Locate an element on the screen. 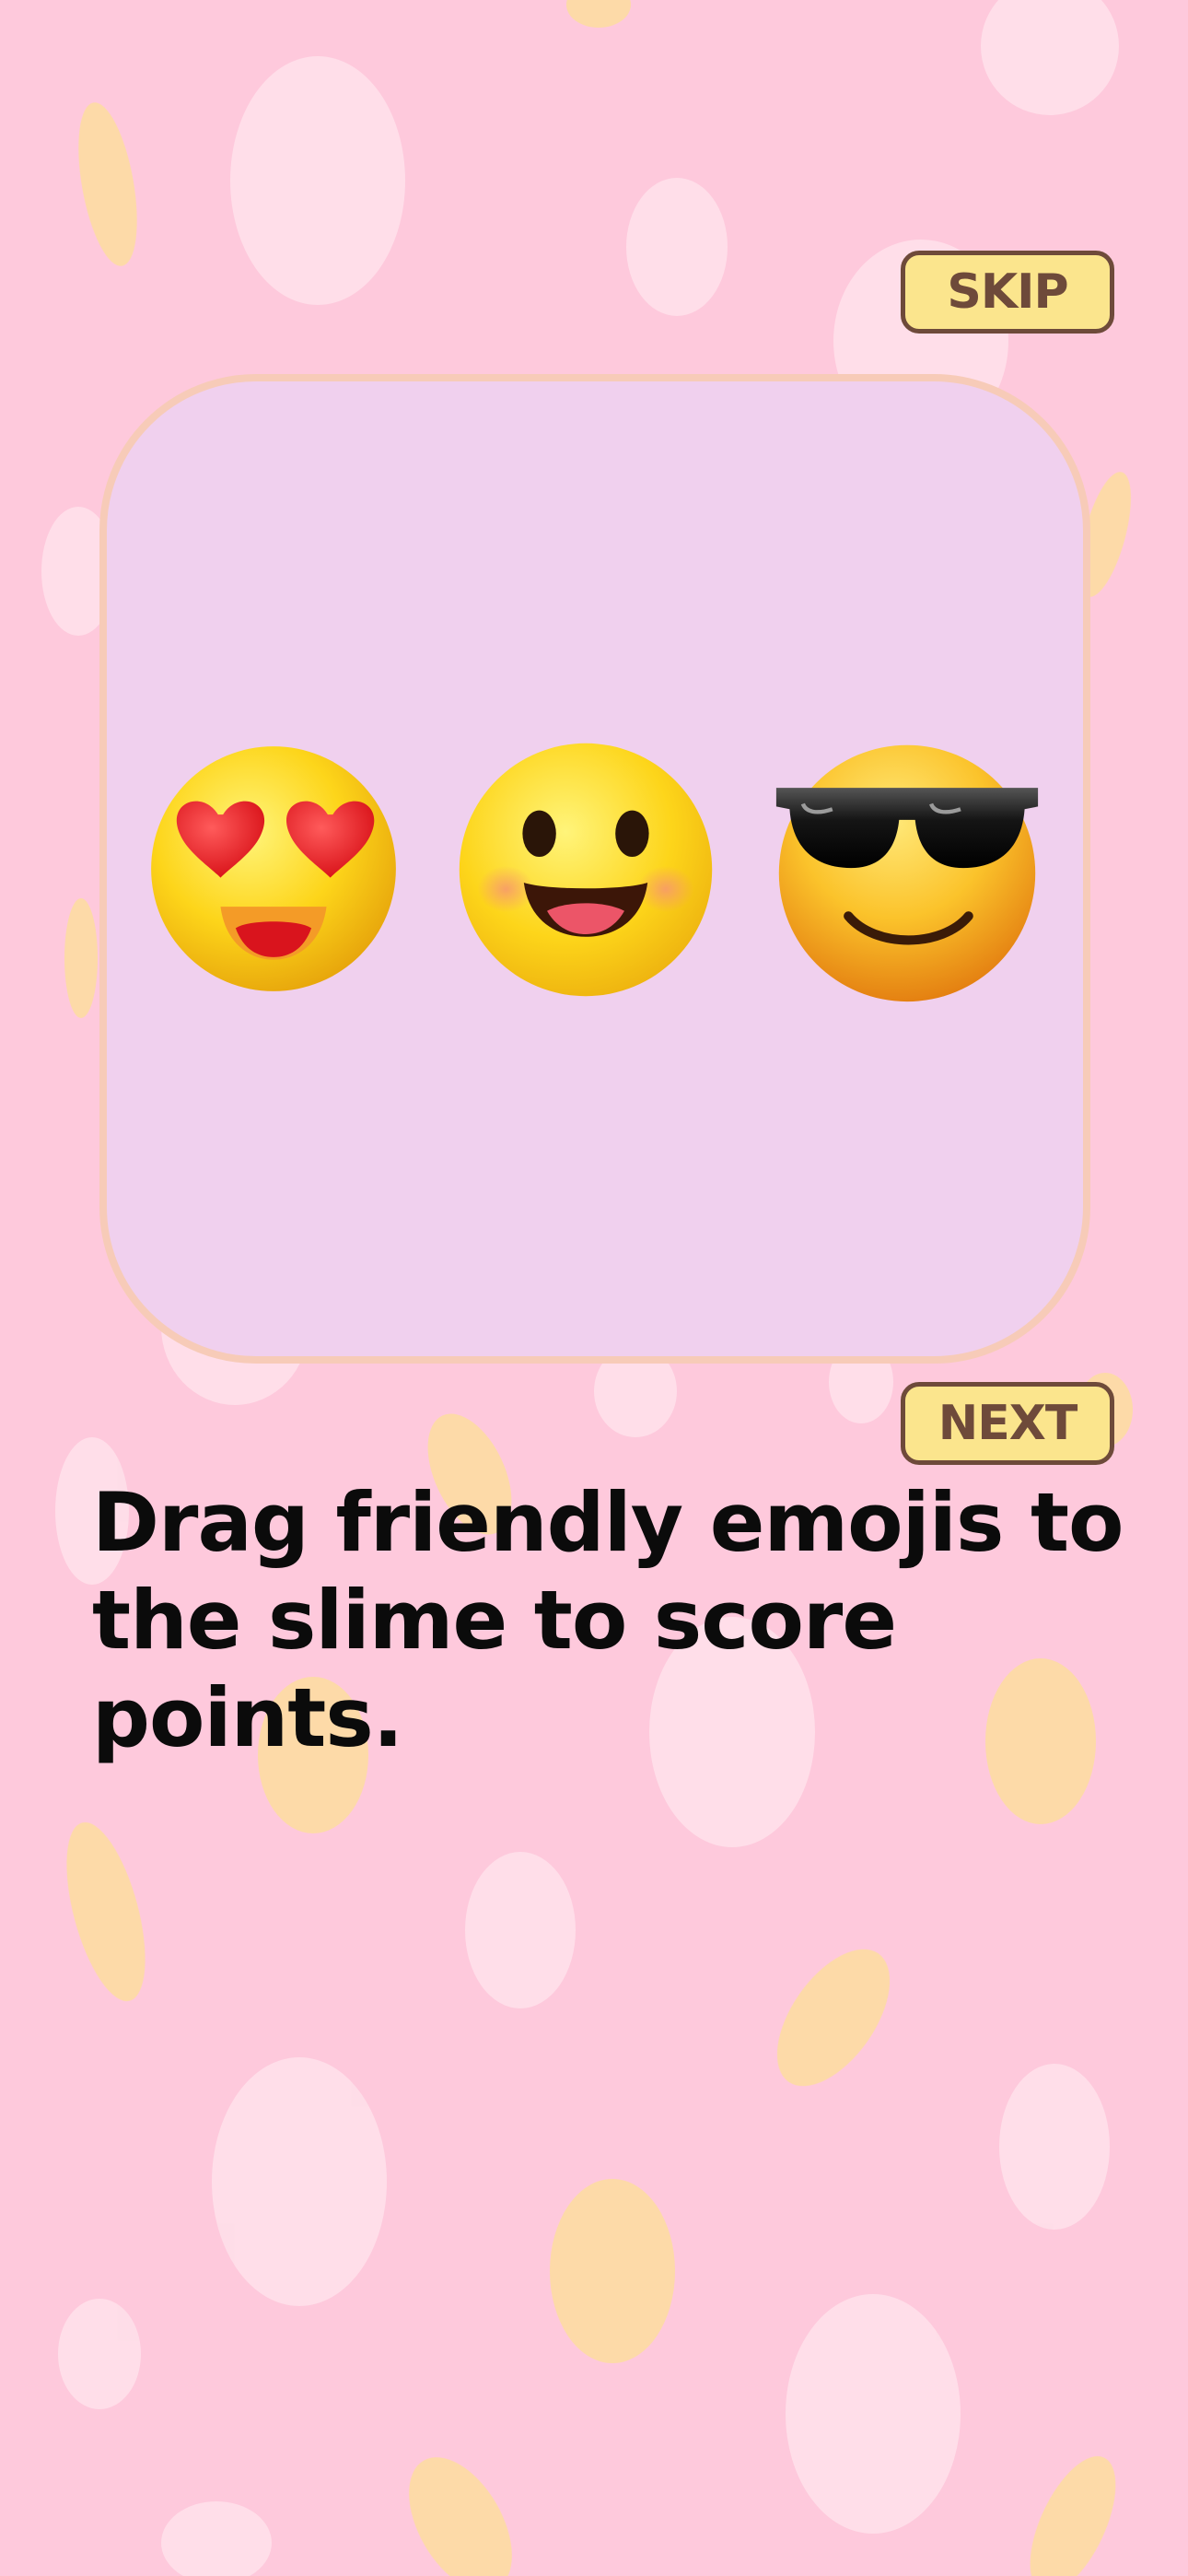 Image resolution: width=1188 pixels, height=2576 pixels. skip-button: SKIP is located at coordinates (1007, 292).